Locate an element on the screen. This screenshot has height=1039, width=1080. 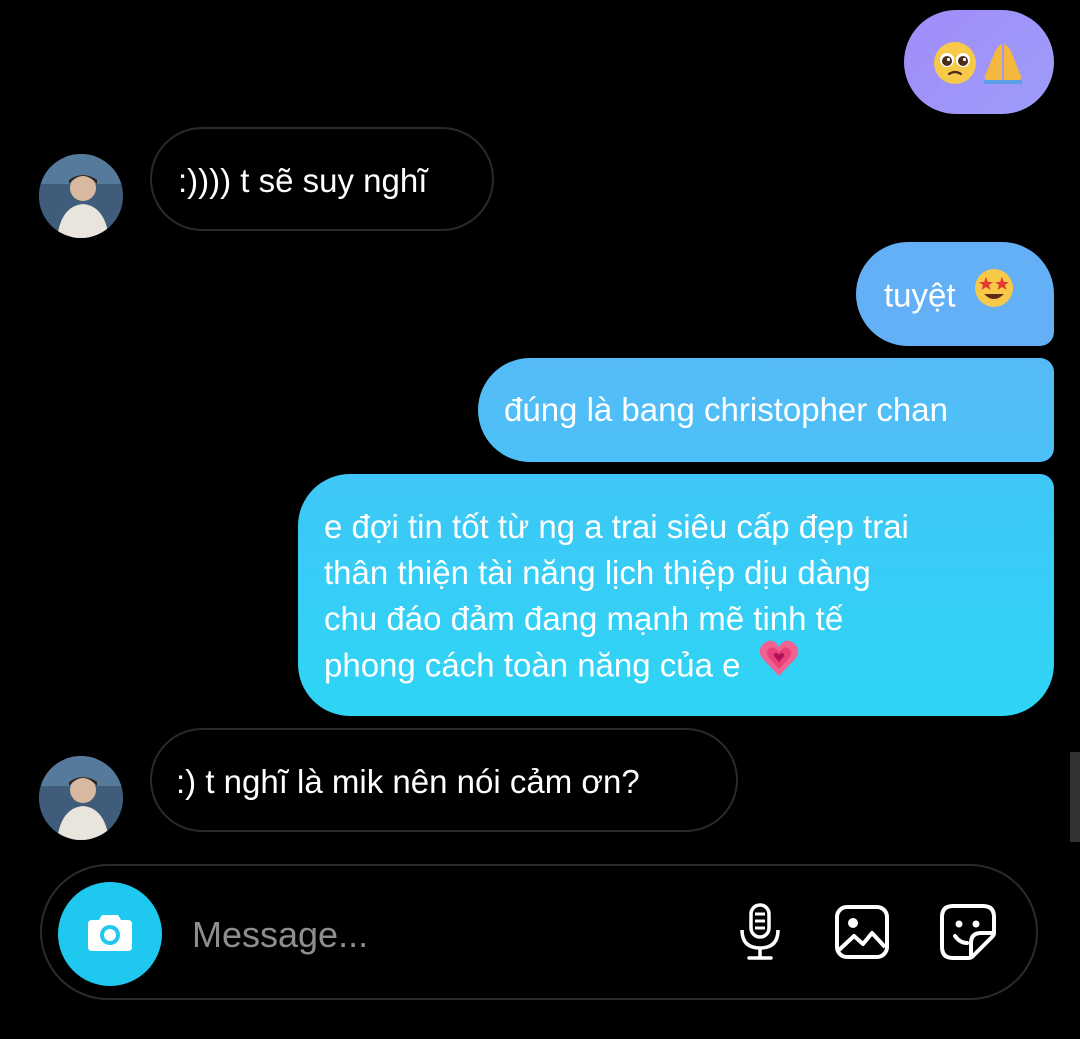
message-composer is located at coordinates (539, 932).